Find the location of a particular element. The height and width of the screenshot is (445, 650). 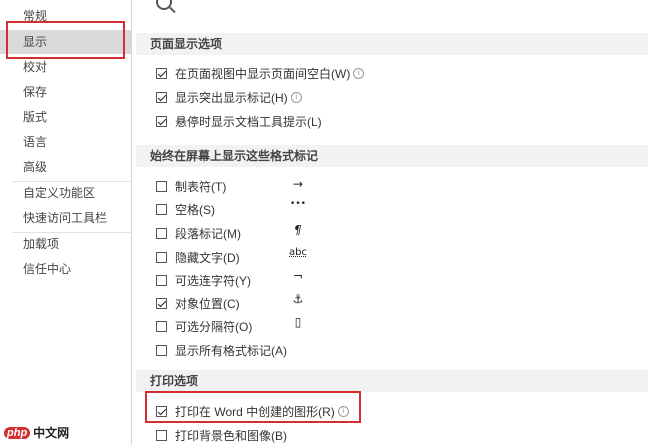

option-show-highlighter: 显示突出显示标记(H) i is located at coordinates (229, 97).